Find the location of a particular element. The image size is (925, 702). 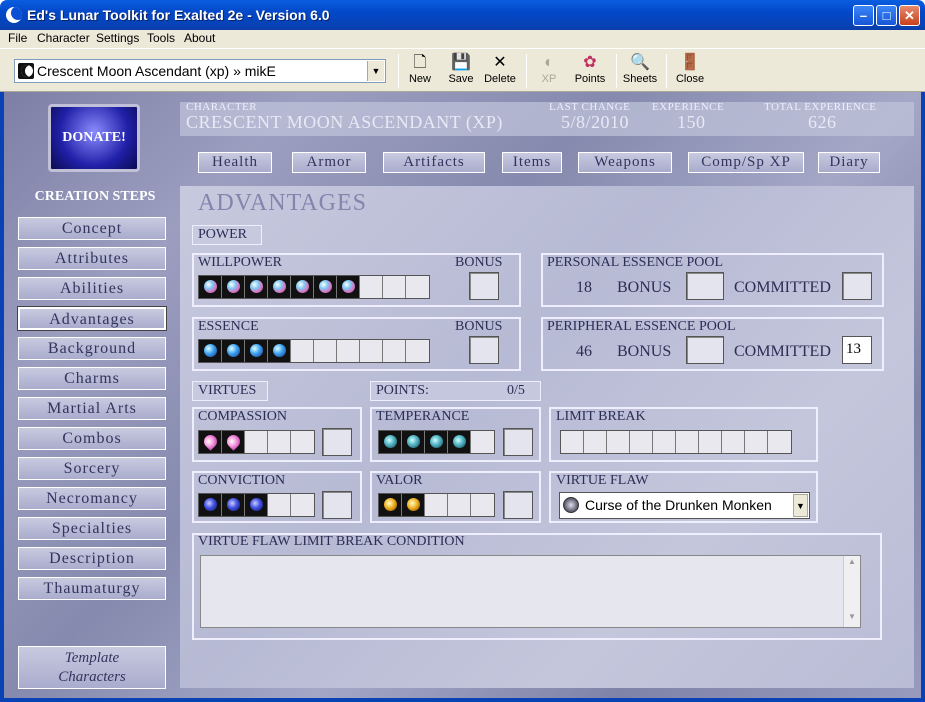

peripheral-bonus-field is located at coordinates (705, 350).